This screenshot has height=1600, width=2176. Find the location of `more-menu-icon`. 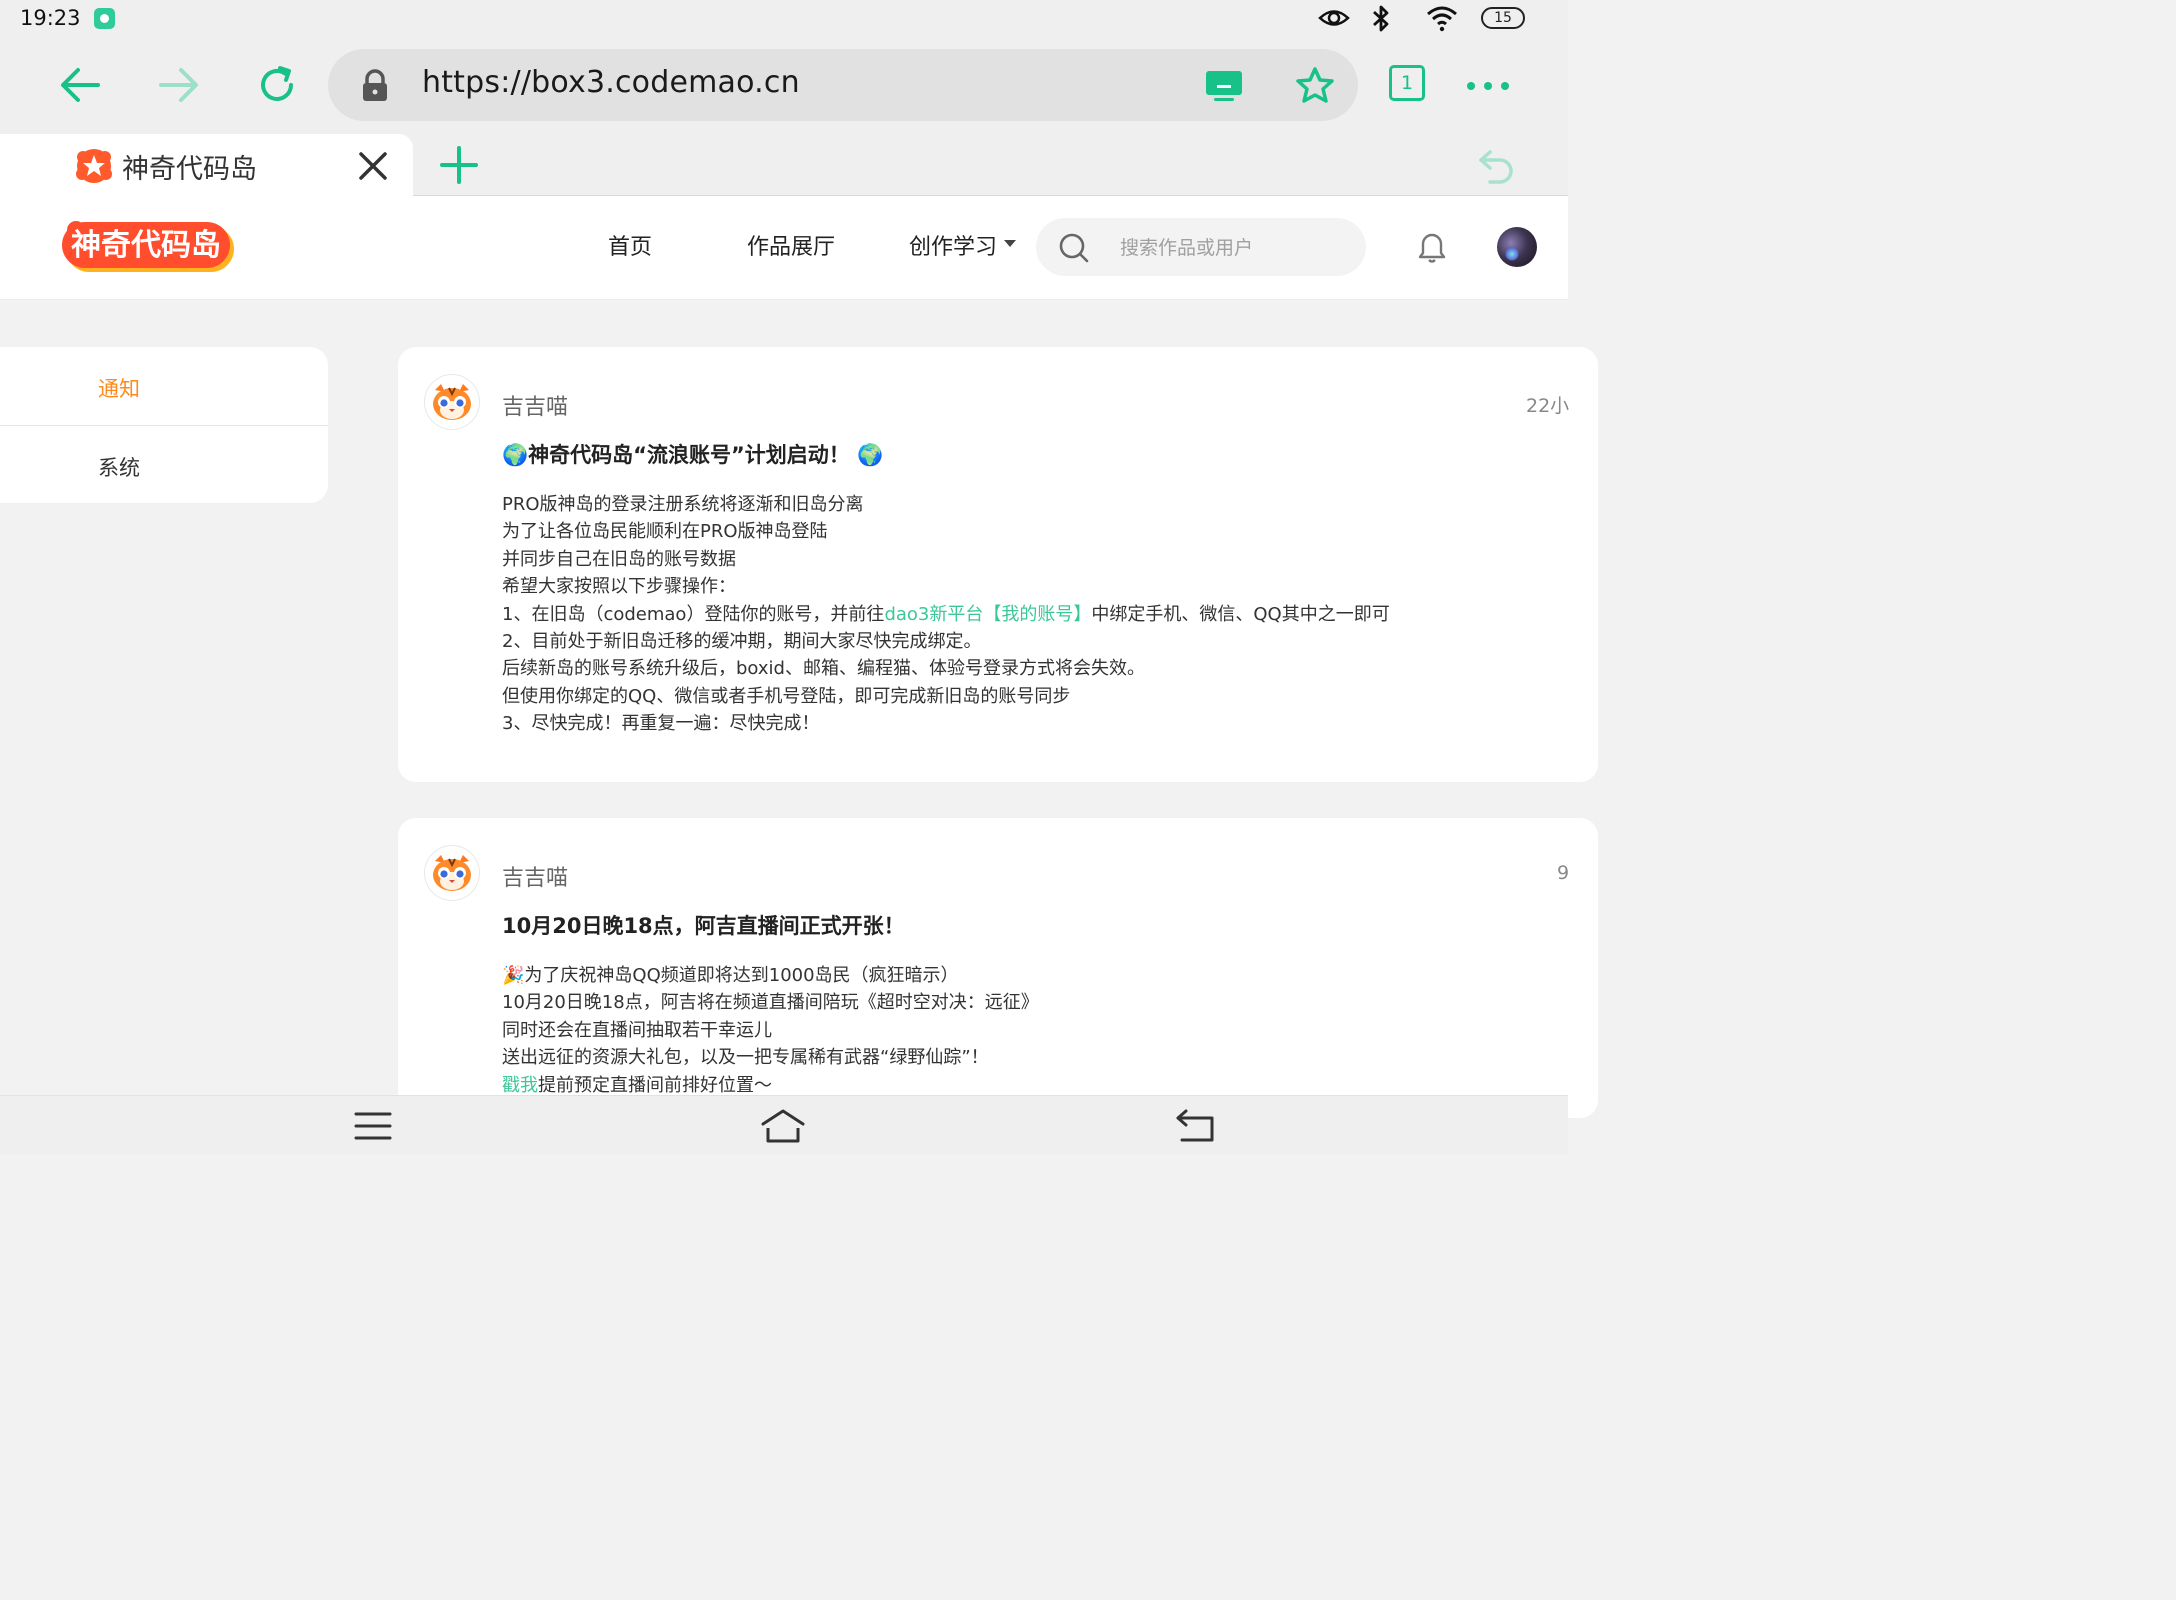

more-menu-icon is located at coordinates (1488, 86).